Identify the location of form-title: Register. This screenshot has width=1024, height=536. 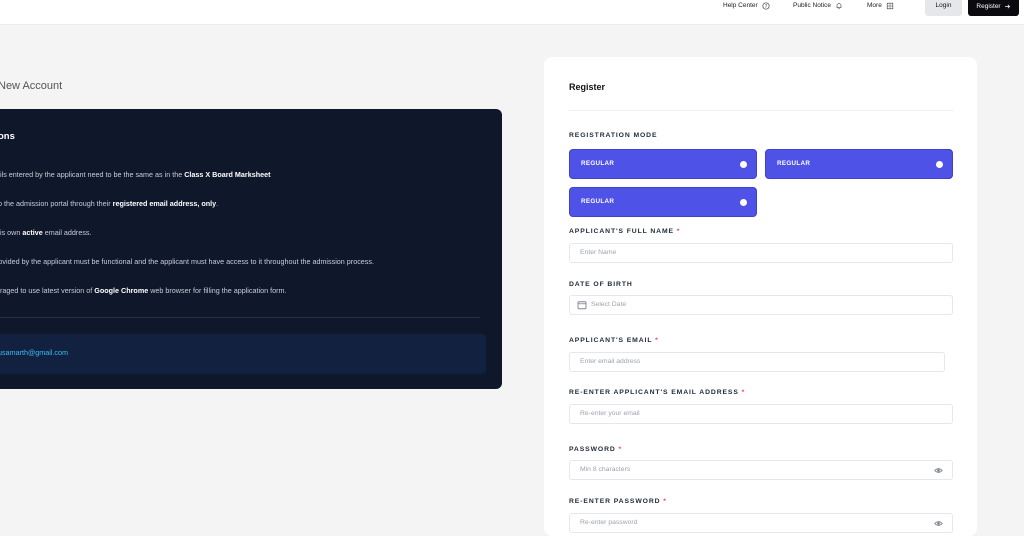
(587, 87).